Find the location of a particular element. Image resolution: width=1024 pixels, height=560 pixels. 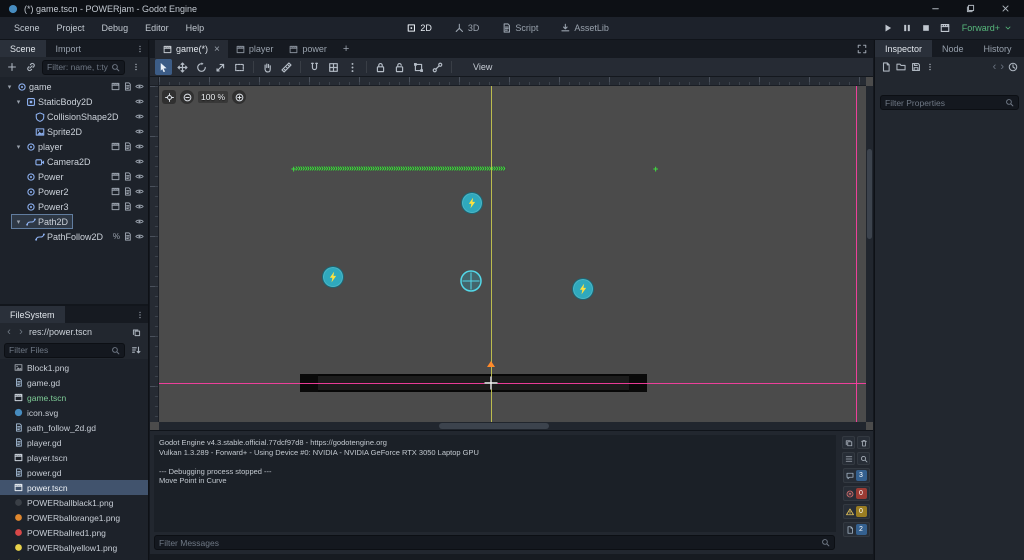

edit-next-button: › is located at coordinates (1002, 67).